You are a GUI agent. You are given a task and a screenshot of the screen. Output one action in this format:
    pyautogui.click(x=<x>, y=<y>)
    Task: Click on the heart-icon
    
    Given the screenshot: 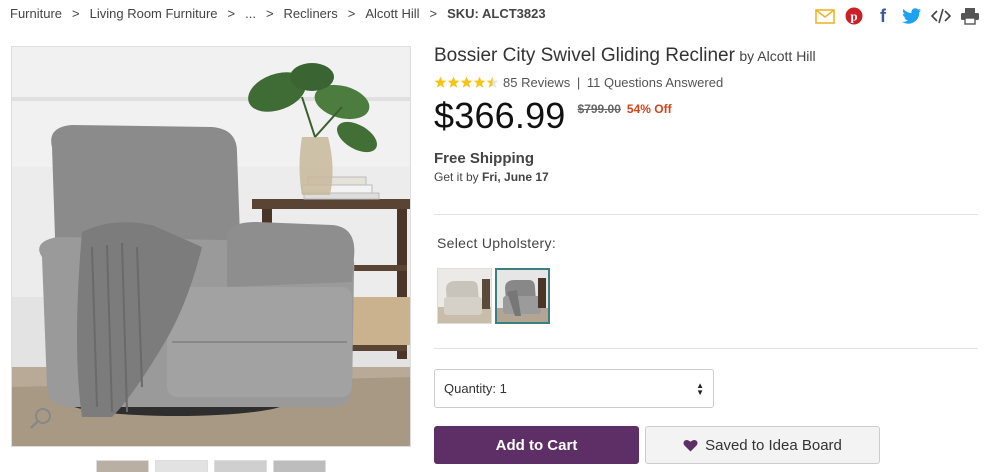 What is the action you would take?
    pyautogui.click(x=690, y=445)
    